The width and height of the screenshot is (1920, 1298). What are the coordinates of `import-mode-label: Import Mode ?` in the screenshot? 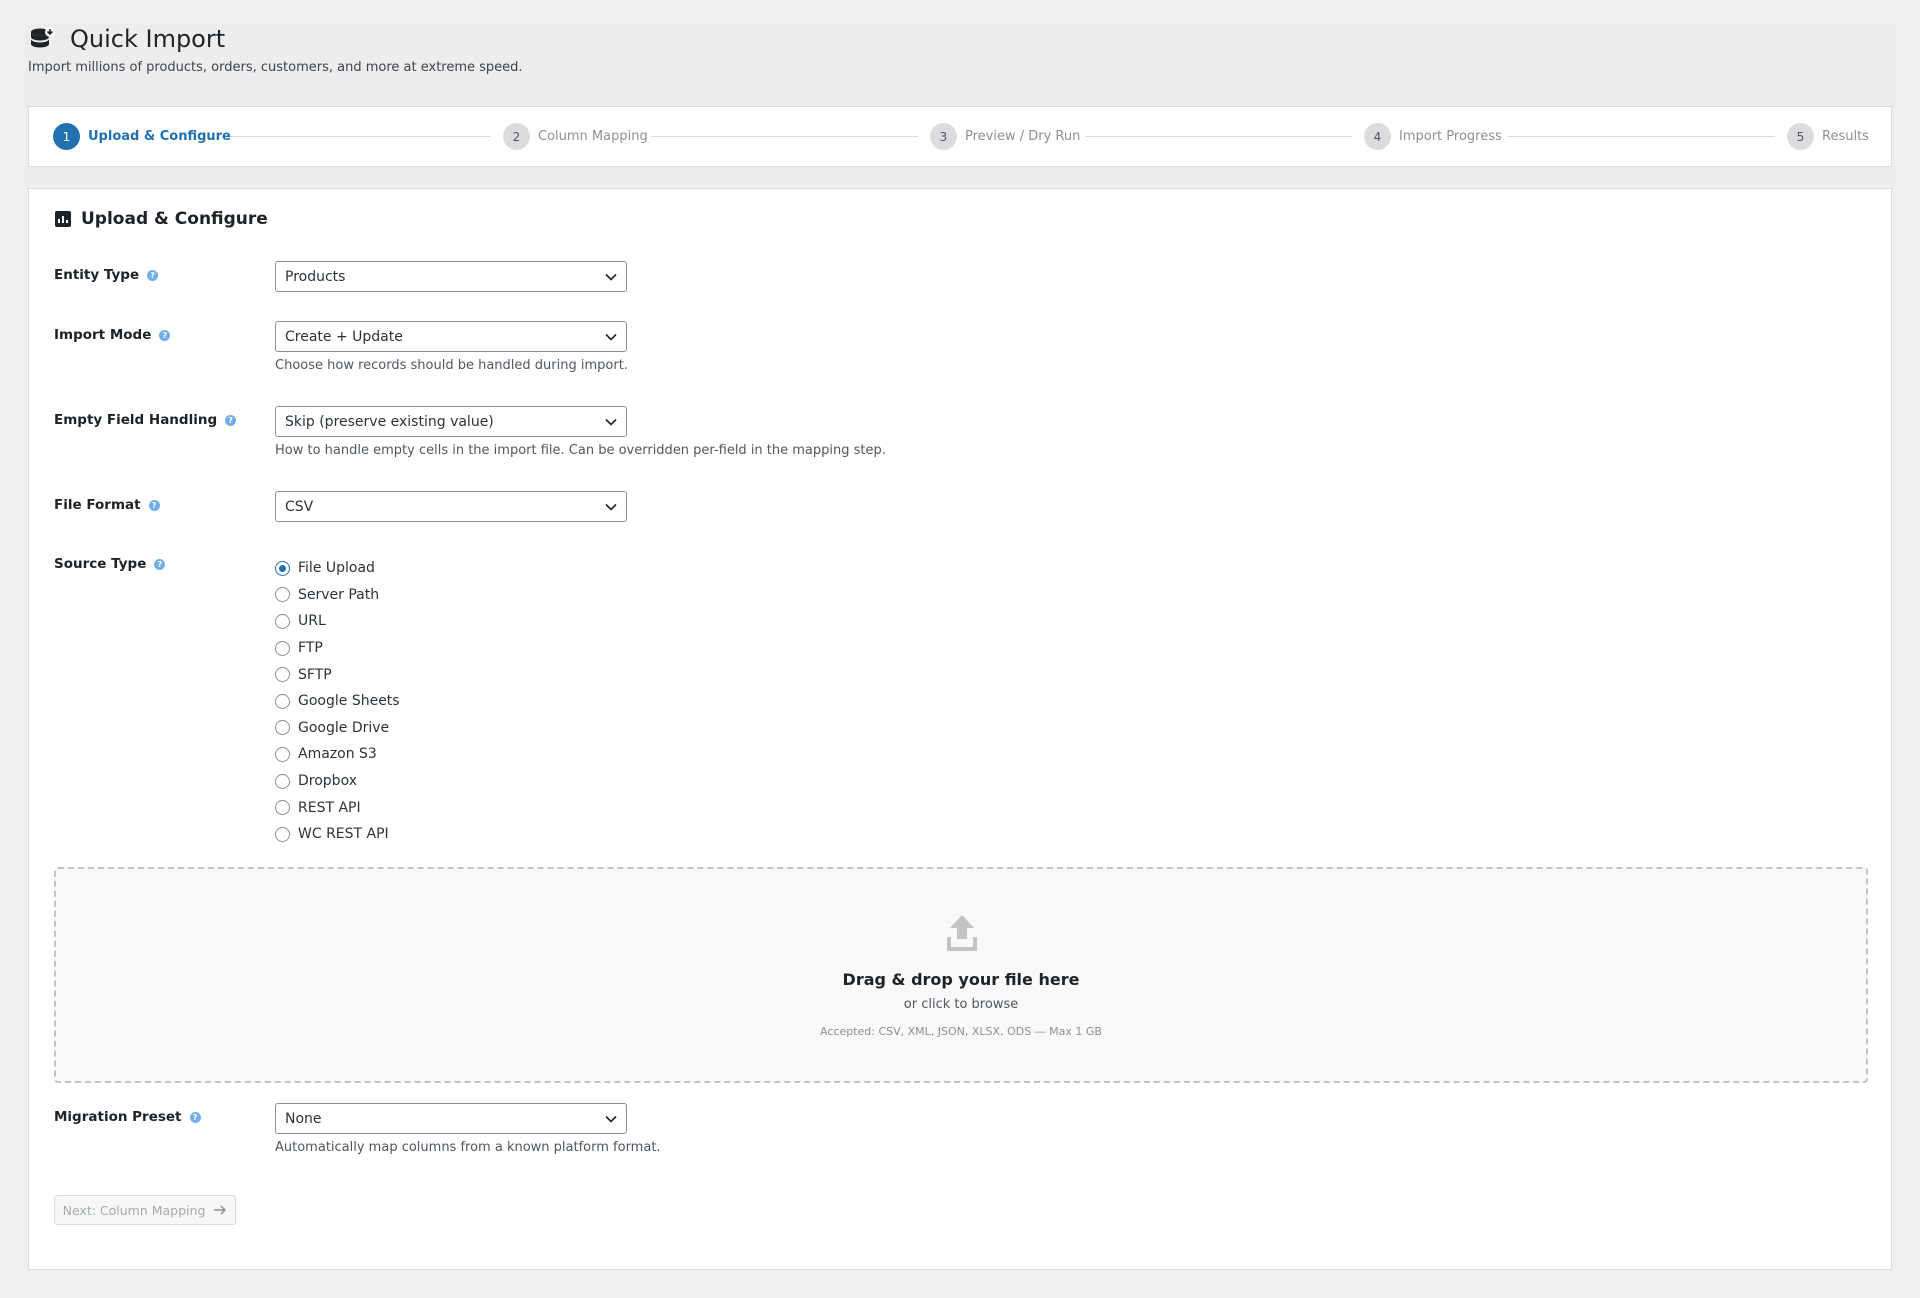 It's located at (112, 335).